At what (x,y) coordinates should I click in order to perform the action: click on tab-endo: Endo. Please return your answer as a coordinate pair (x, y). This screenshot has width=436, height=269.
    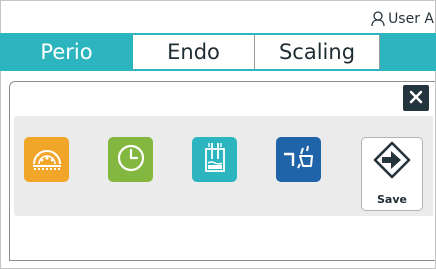
    Looking at the image, I should click on (194, 52).